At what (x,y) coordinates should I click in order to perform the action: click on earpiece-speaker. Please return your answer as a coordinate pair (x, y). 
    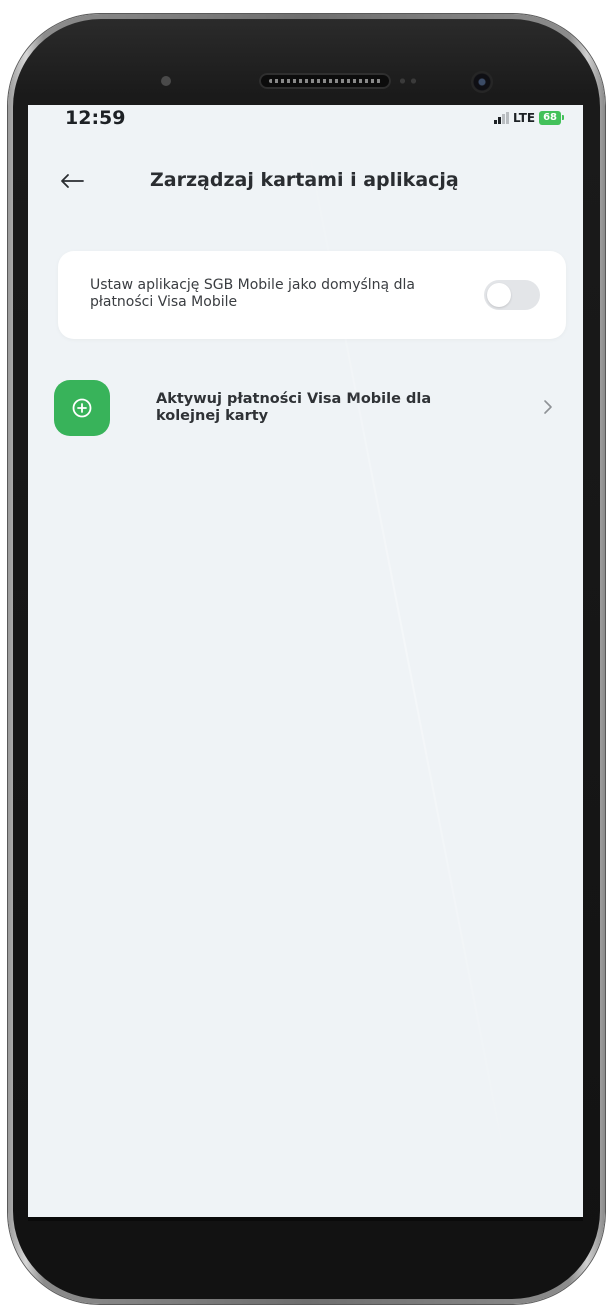
    Looking at the image, I should click on (325, 81).